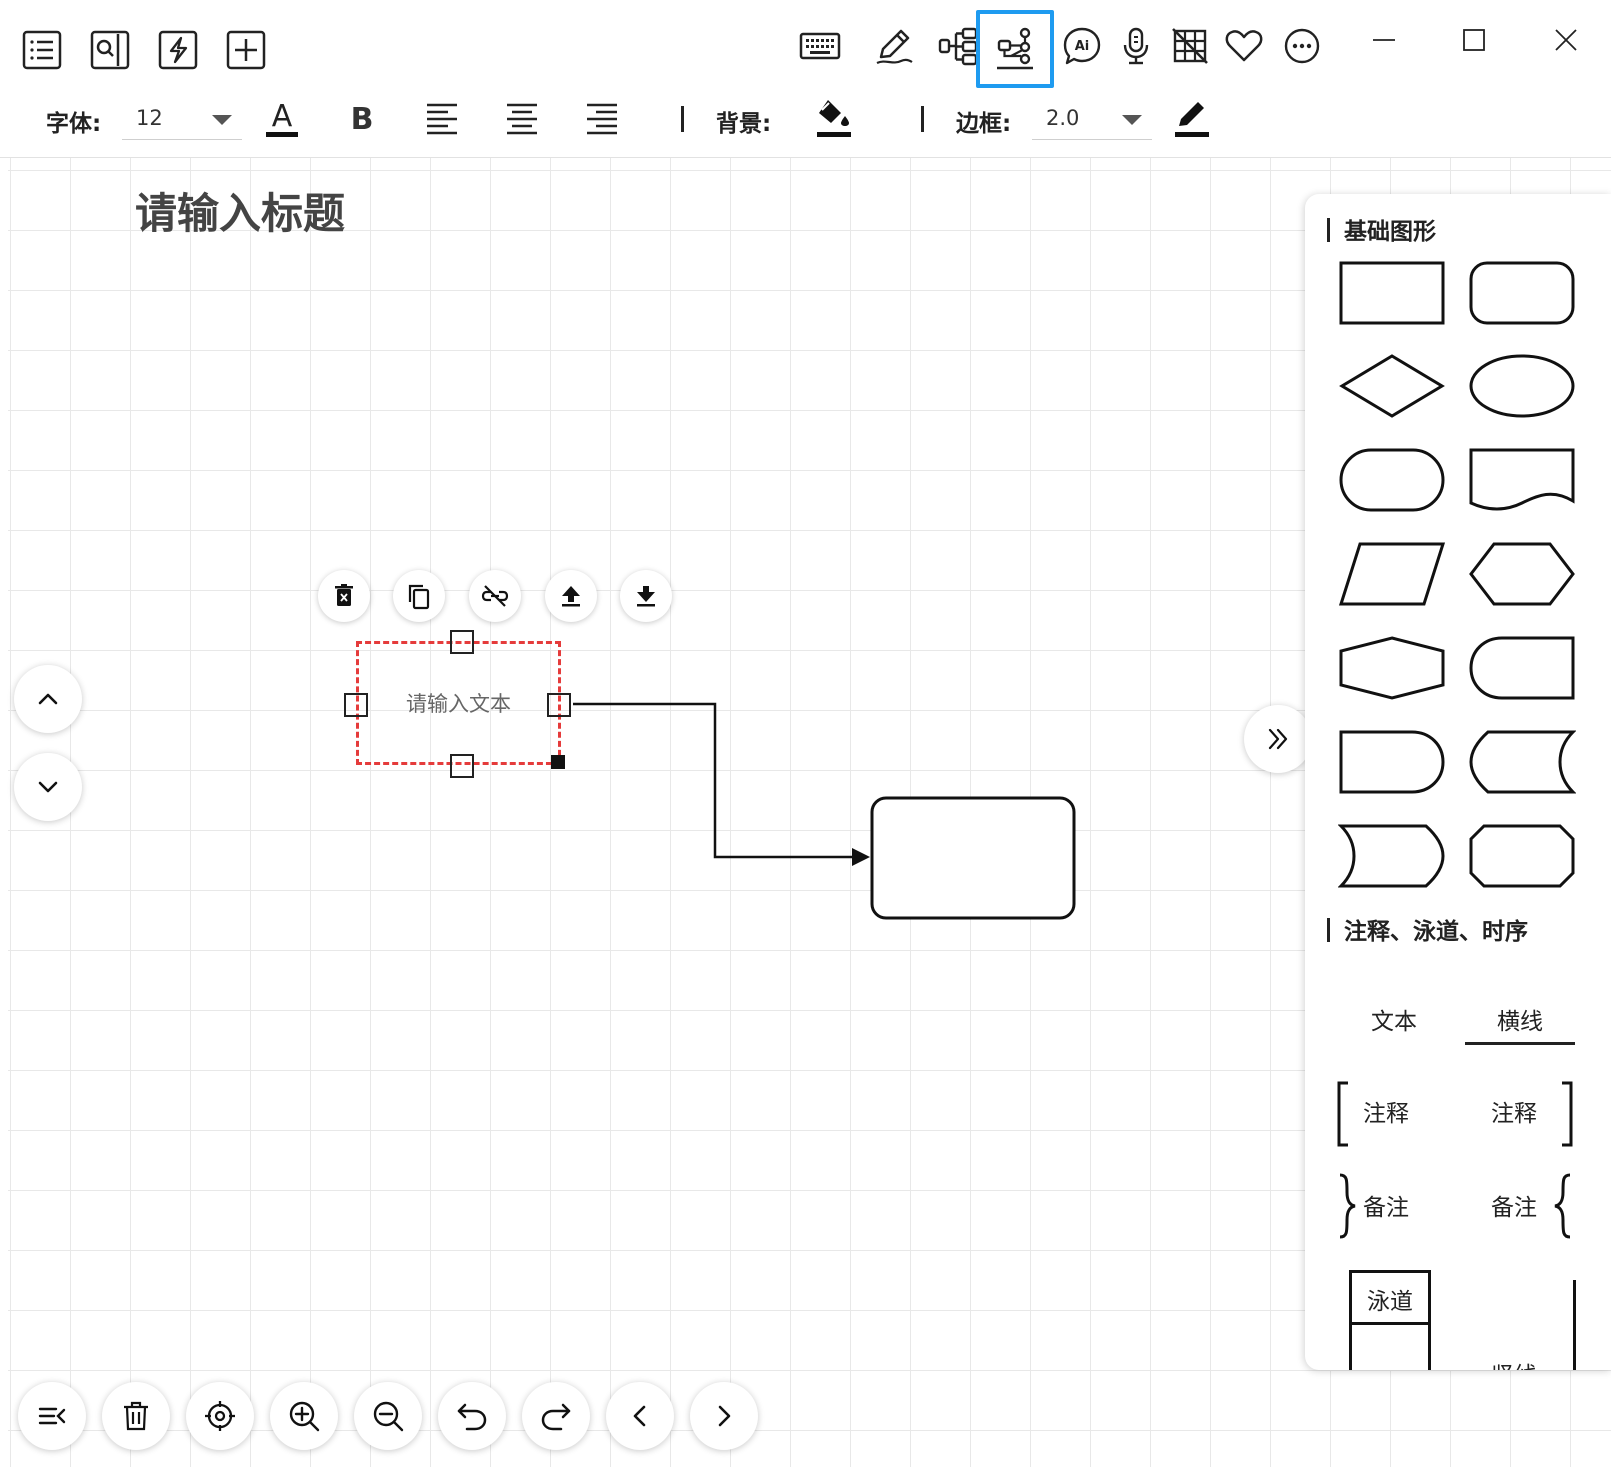  What do you see at coordinates (1514, 1363) in the screenshot?
I see `vertical-line-label: 竖线` at bounding box center [1514, 1363].